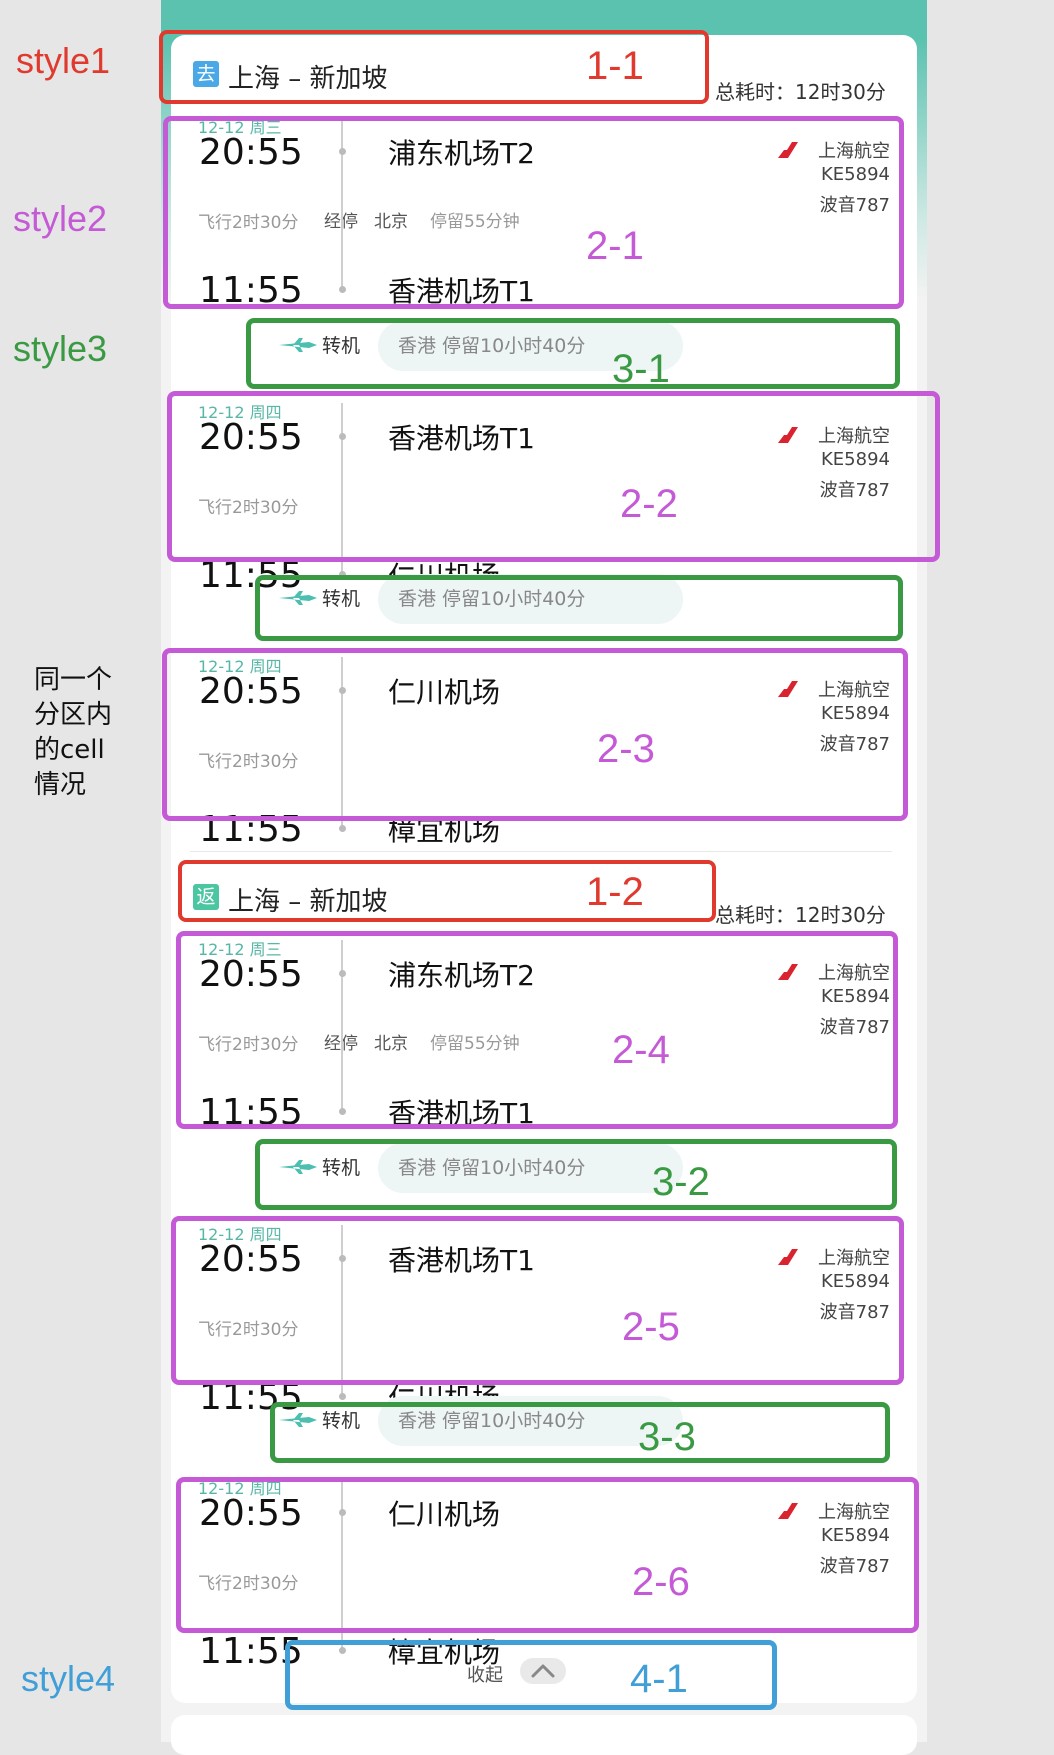 The width and height of the screenshot is (1054, 1755). What do you see at coordinates (60, 218) in the screenshot?
I see `style2-label: style2` at bounding box center [60, 218].